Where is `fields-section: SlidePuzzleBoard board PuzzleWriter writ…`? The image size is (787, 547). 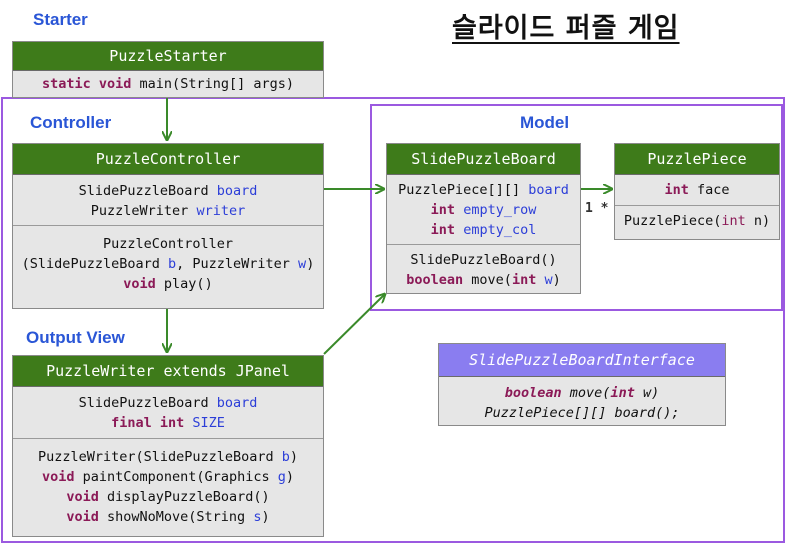 fields-section: SlidePuzzleBoard board PuzzleWriter writ… is located at coordinates (168, 201).